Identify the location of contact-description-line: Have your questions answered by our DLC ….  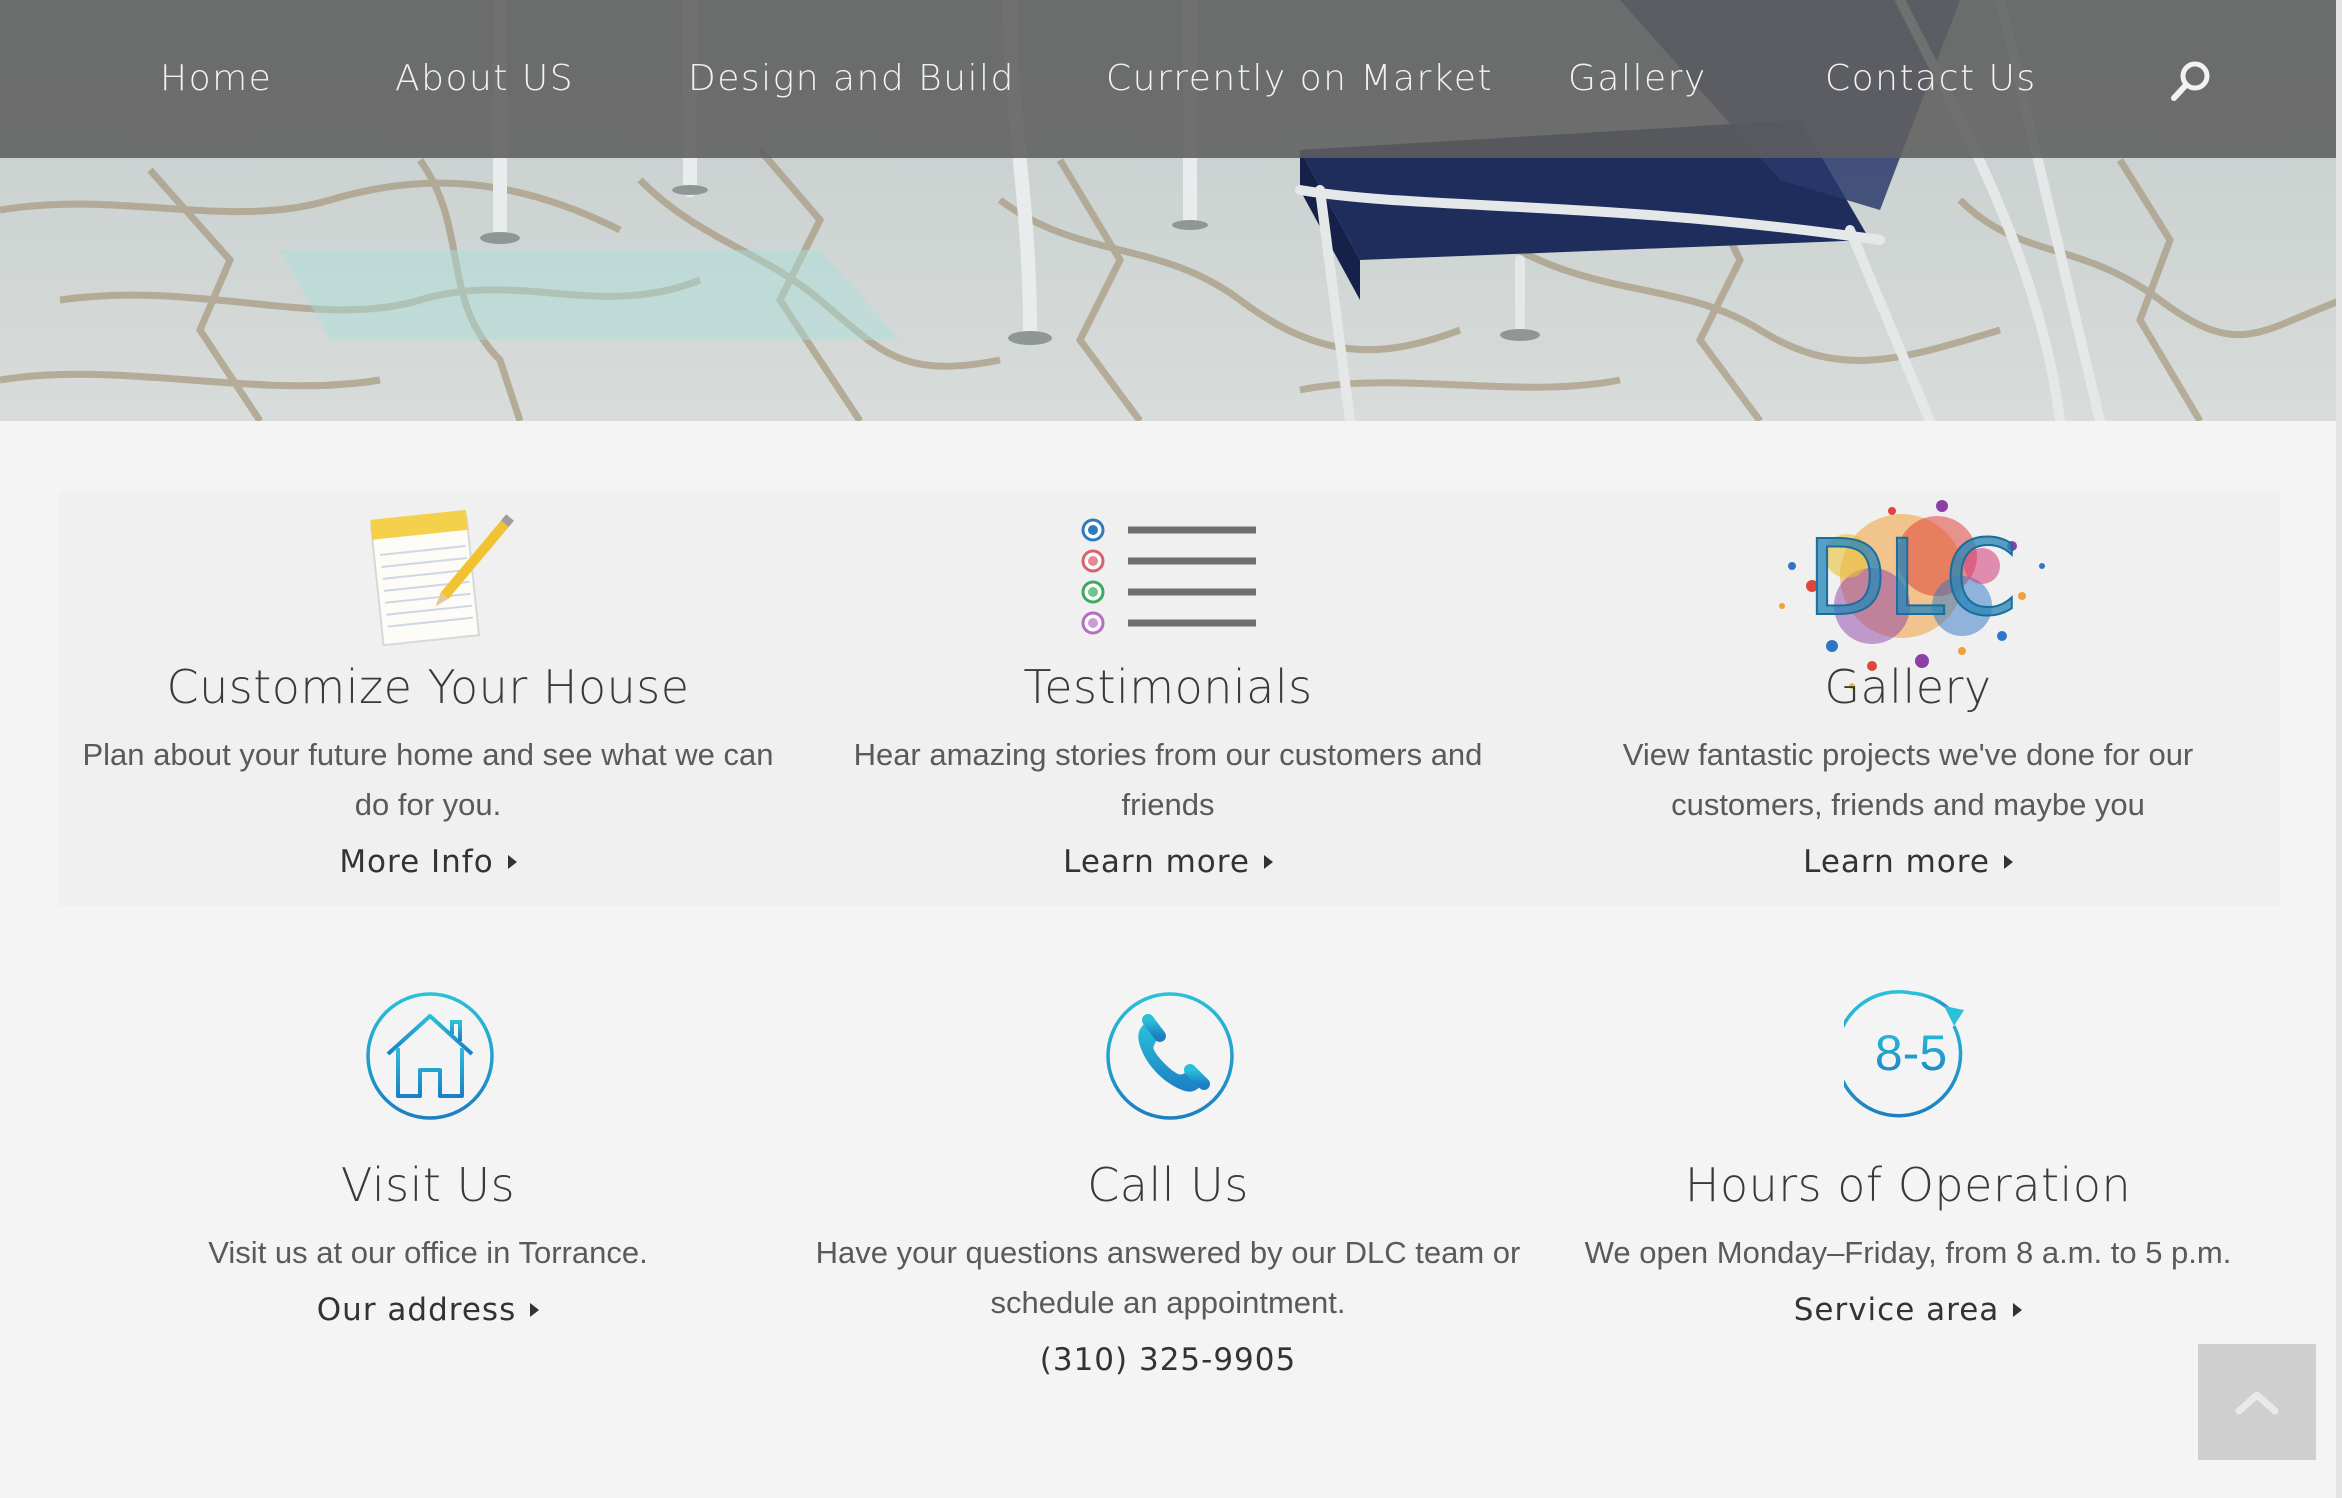
(1168, 1252).